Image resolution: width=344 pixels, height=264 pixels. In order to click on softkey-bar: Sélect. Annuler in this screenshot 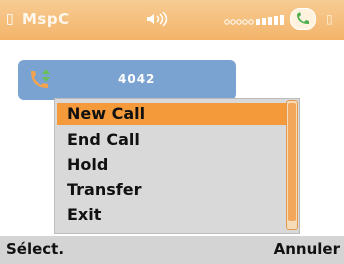, I will do `click(172, 250)`.